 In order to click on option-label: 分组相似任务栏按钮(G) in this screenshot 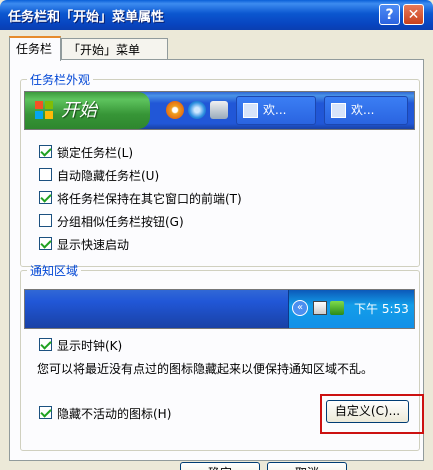, I will do `click(120, 222)`.